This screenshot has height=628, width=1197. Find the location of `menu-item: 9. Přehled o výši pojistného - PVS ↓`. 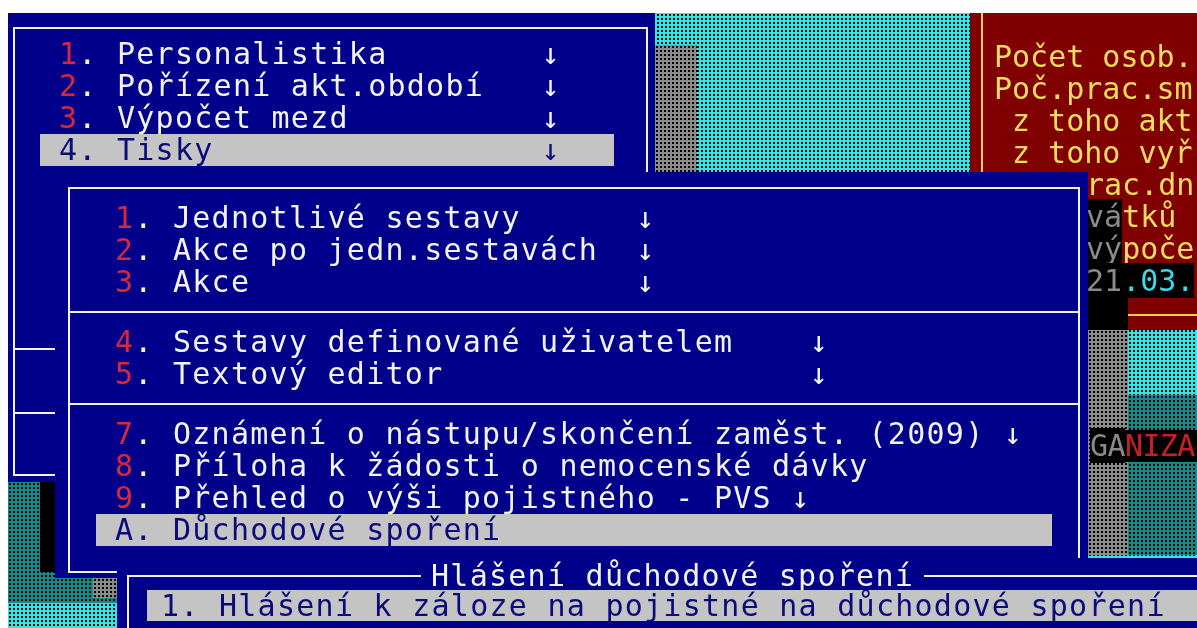

menu-item: 9. Přehled o výši pojistného - PVS ↓ is located at coordinates (453, 498).